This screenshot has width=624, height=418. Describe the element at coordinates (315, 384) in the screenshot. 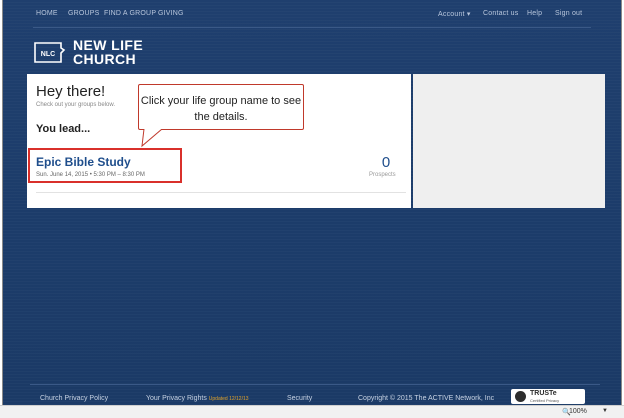

I see `footer-divider` at that location.